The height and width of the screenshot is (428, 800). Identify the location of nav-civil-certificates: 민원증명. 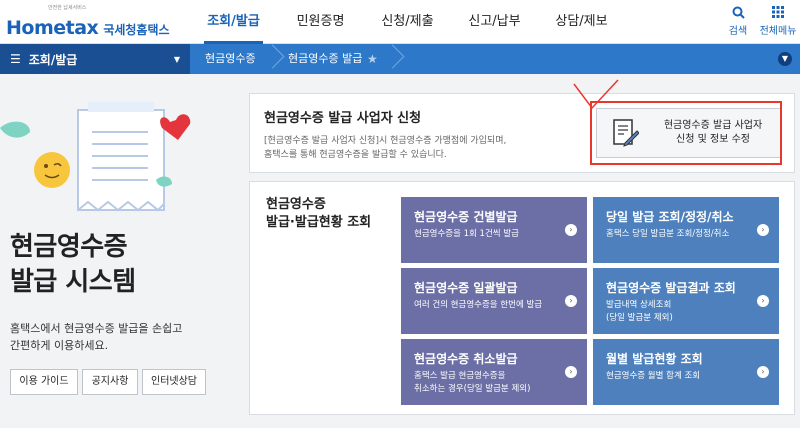
(320, 22).